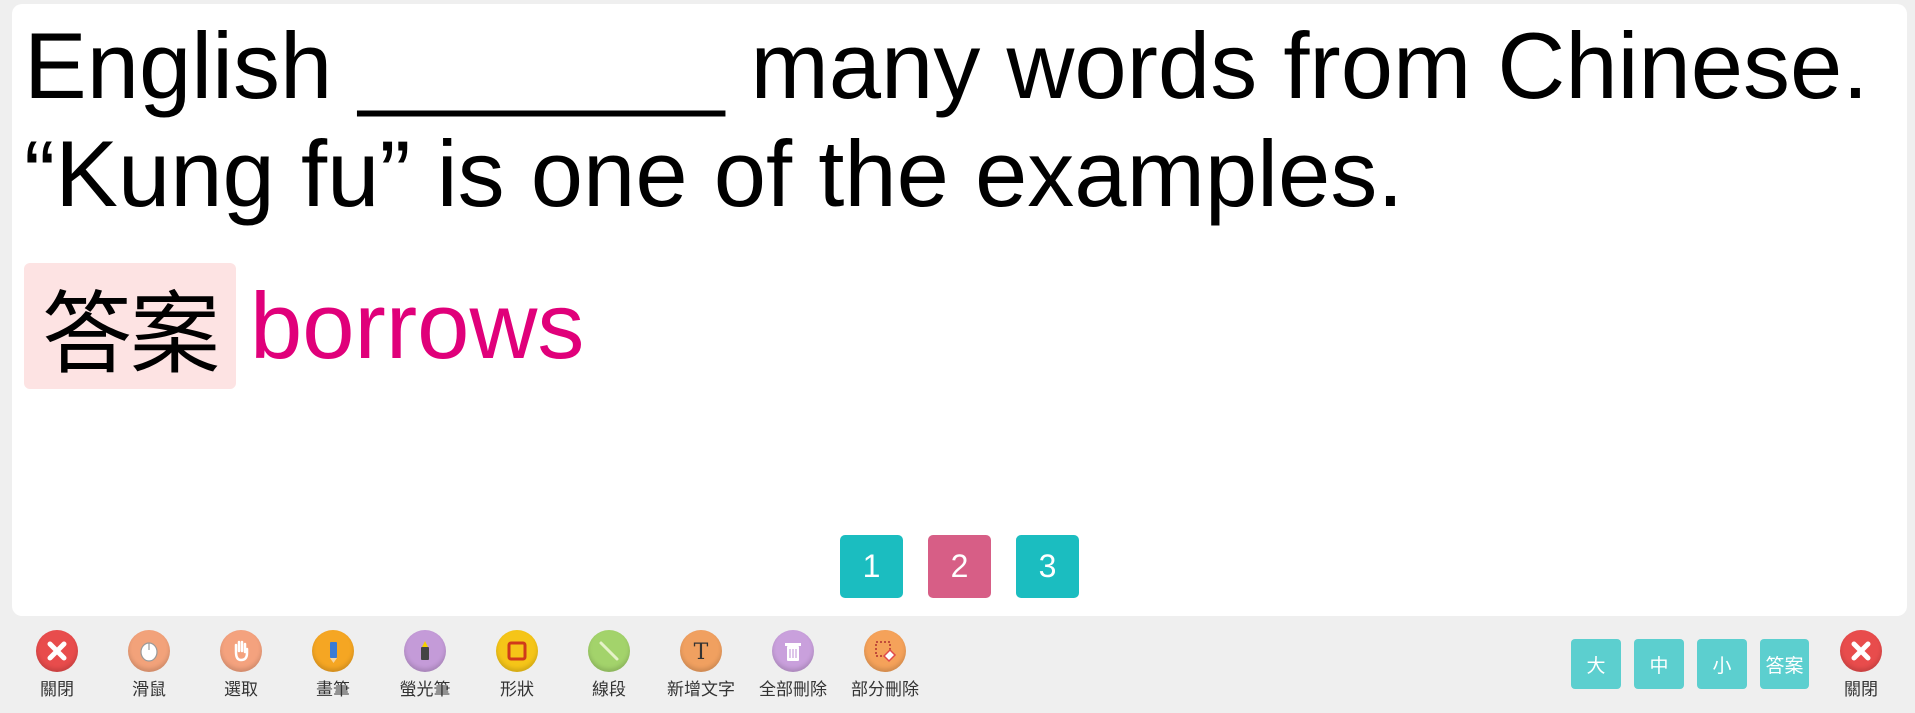 The image size is (1915, 713). Describe the element at coordinates (57, 690) in the screenshot. I see `close-label: 關閉` at that location.